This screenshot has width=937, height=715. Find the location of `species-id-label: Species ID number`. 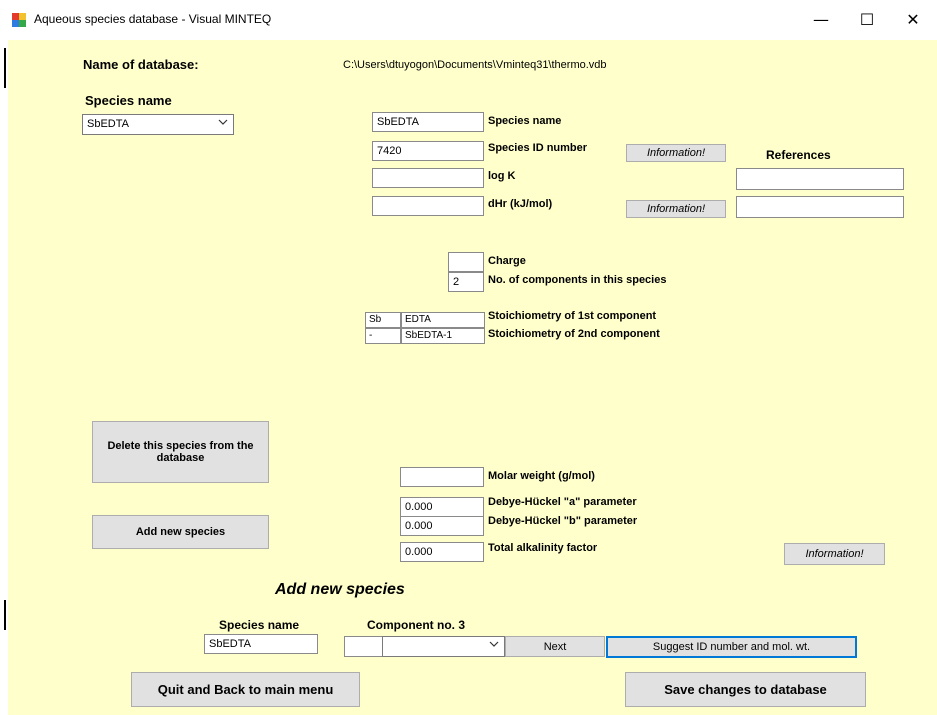

species-id-label: Species ID number is located at coordinates (538, 148).